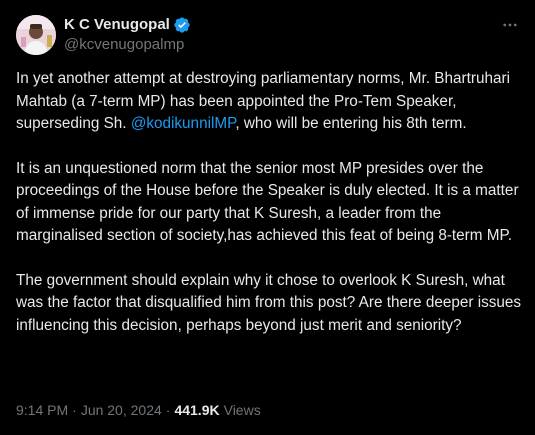 This screenshot has width=535, height=435. I want to click on tweet-header: K C Venugopal @kcvenugopalmp, so click(267, 35).